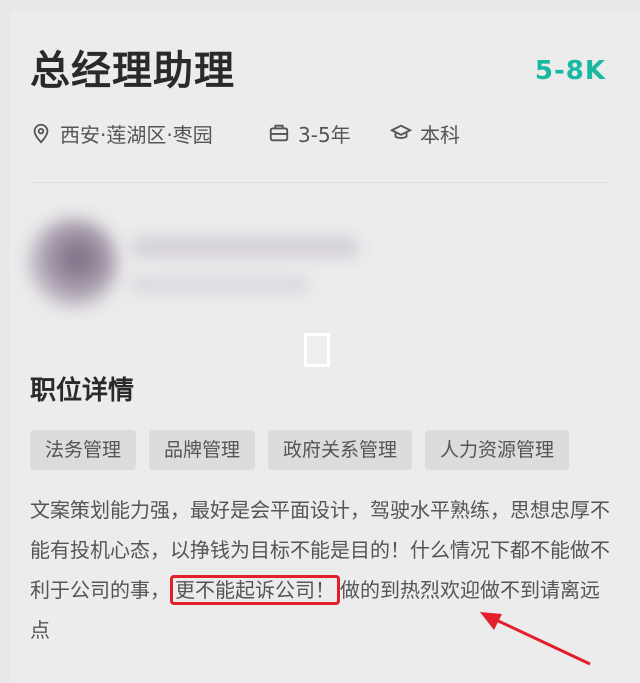 The width and height of the screenshot is (640, 683). I want to click on education-text: 本科, so click(440, 134).